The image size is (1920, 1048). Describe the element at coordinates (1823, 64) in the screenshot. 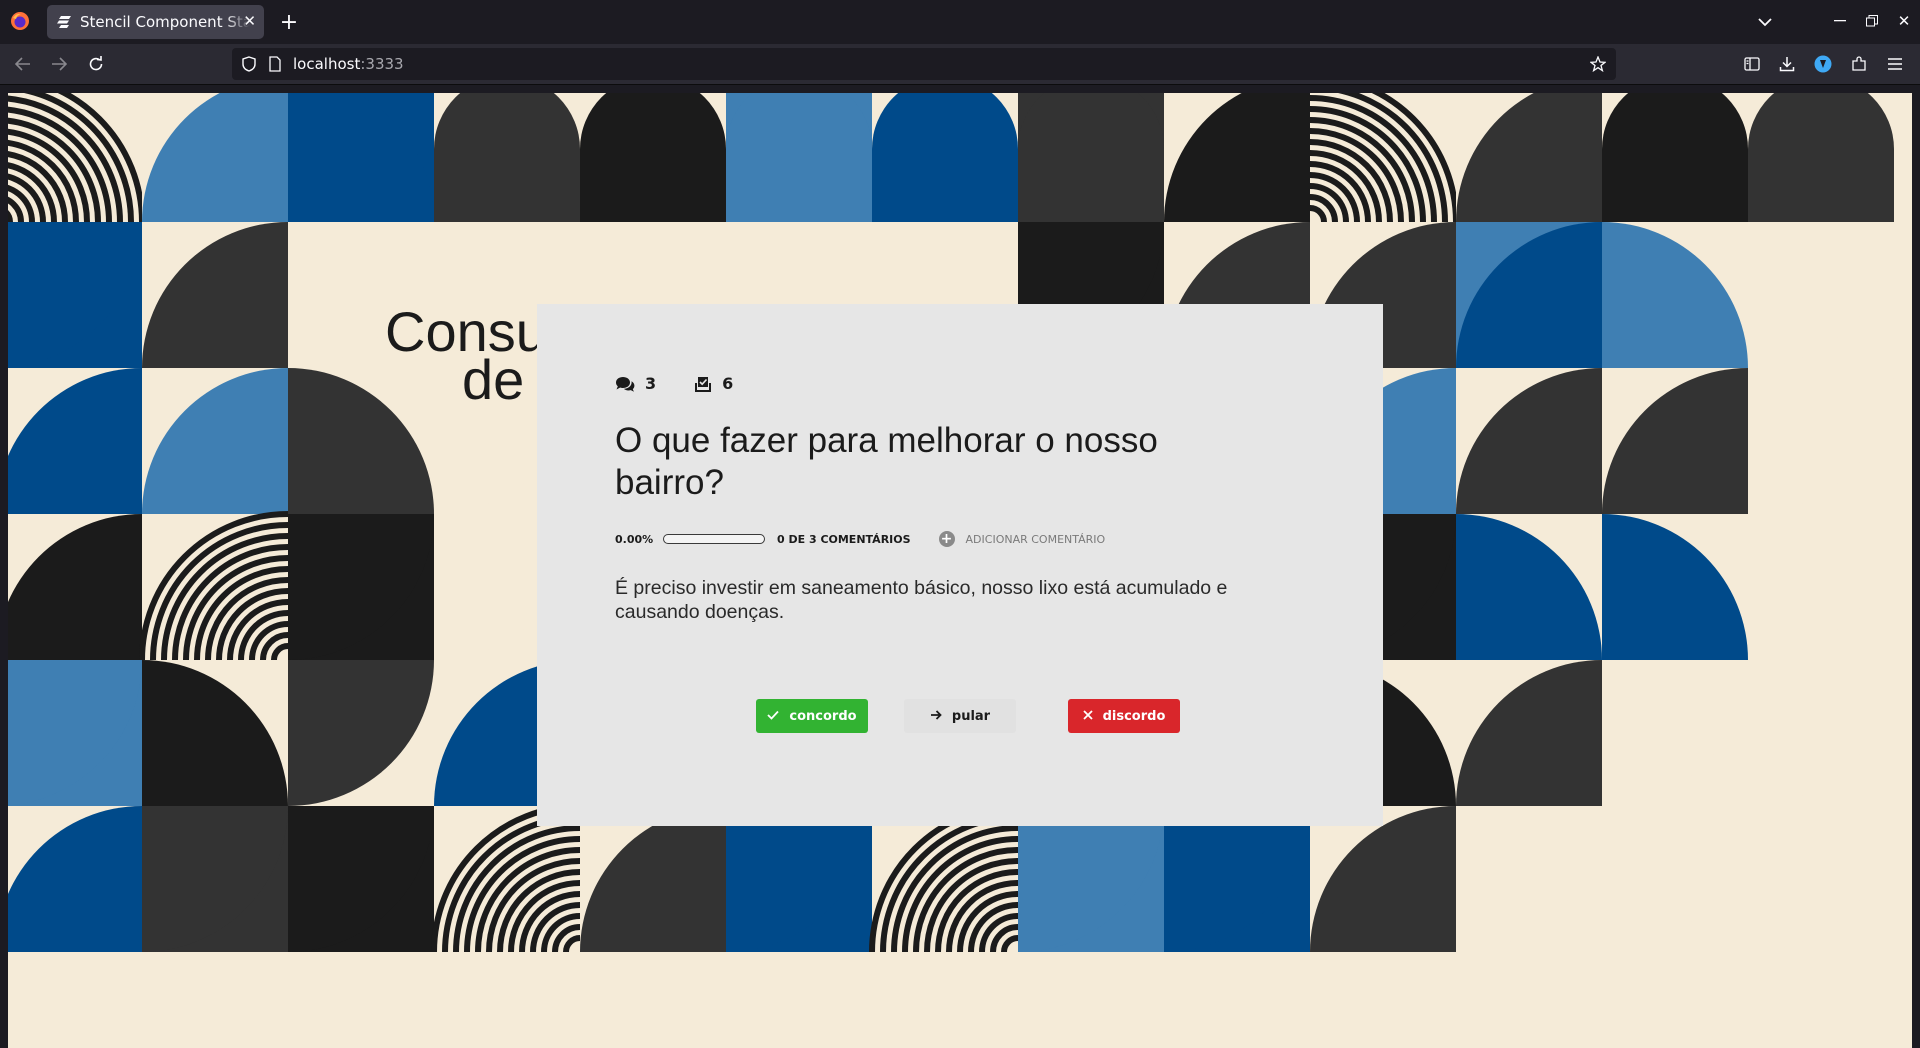

I see `account-icon` at that location.